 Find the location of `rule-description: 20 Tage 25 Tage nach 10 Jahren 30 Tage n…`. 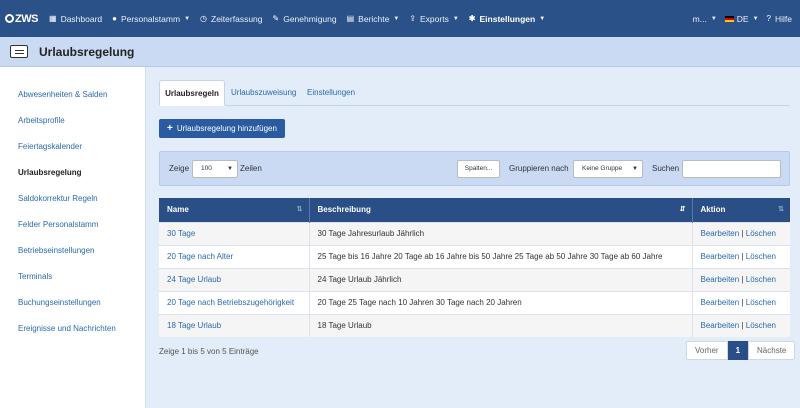

rule-description: 20 Tage 25 Tage nach 10 Jahren 30 Tage n… is located at coordinates (501, 302).